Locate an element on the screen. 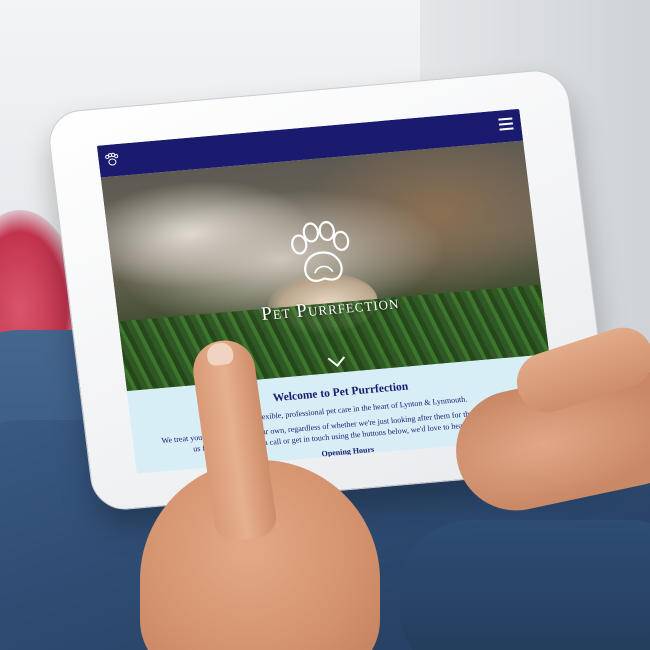 This screenshot has width=650, height=650. chevron-down-icon is located at coordinates (336, 362).